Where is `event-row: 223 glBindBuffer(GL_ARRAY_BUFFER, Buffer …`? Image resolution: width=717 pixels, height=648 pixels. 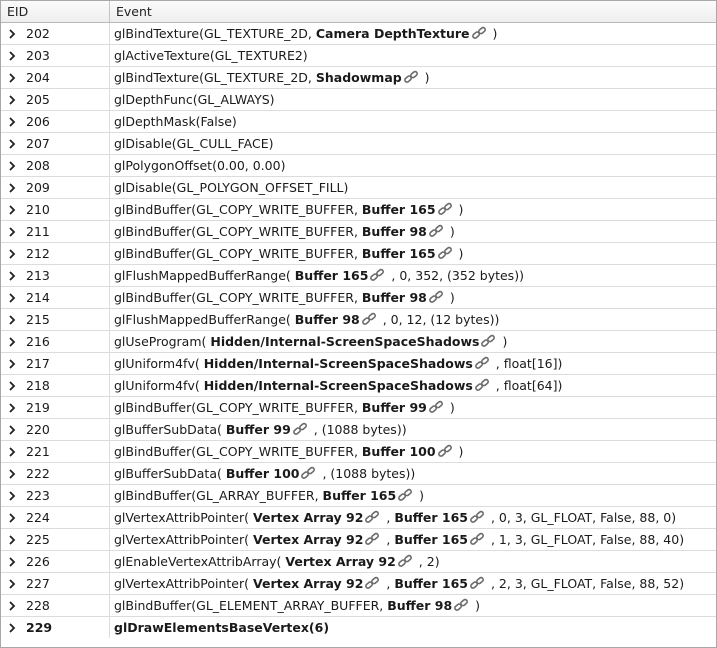 event-row: 223 glBindBuffer(GL_ARRAY_BUFFER, Buffer … is located at coordinates (358, 496).